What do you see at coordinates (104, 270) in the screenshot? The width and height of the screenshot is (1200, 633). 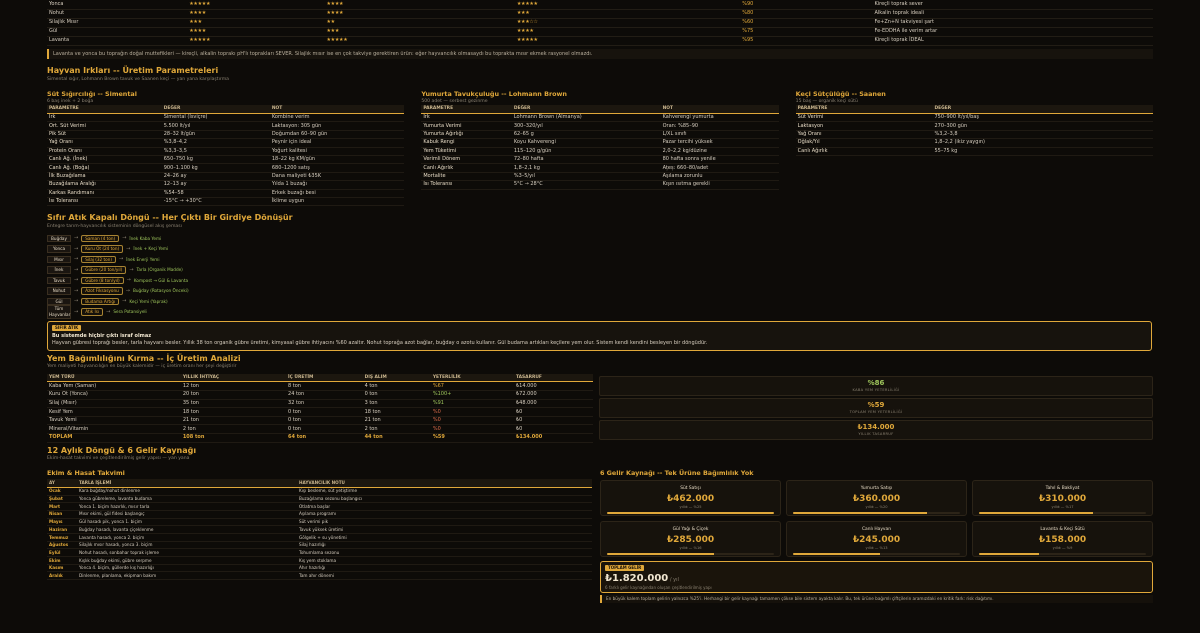 I see `cycle-output: Gübre (20 ton/yıl)` at bounding box center [104, 270].